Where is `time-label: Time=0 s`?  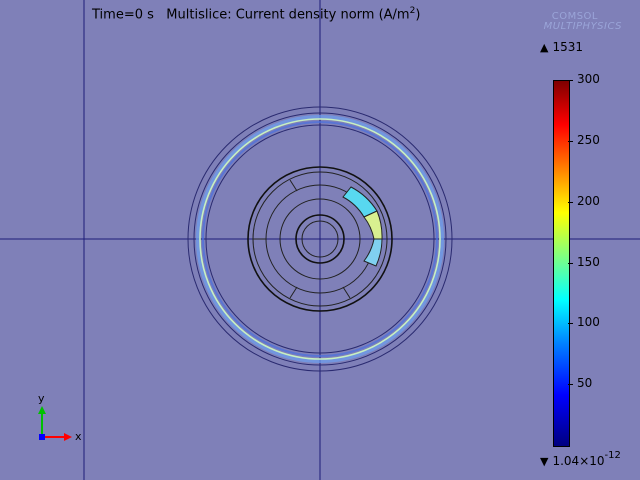 time-label: Time=0 s is located at coordinates (123, 15).